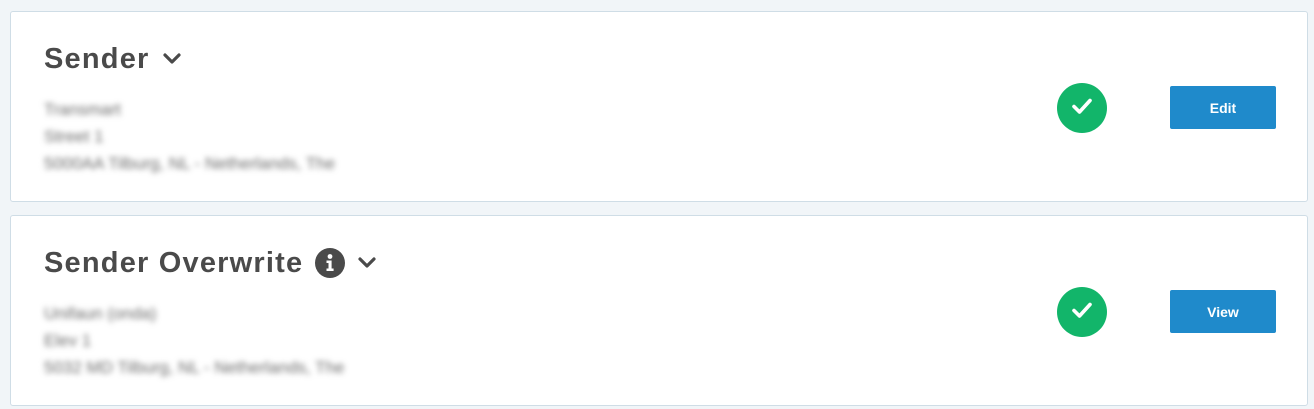 The image size is (1314, 409). I want to click on edit-button: Edit, so click(1223, 107).